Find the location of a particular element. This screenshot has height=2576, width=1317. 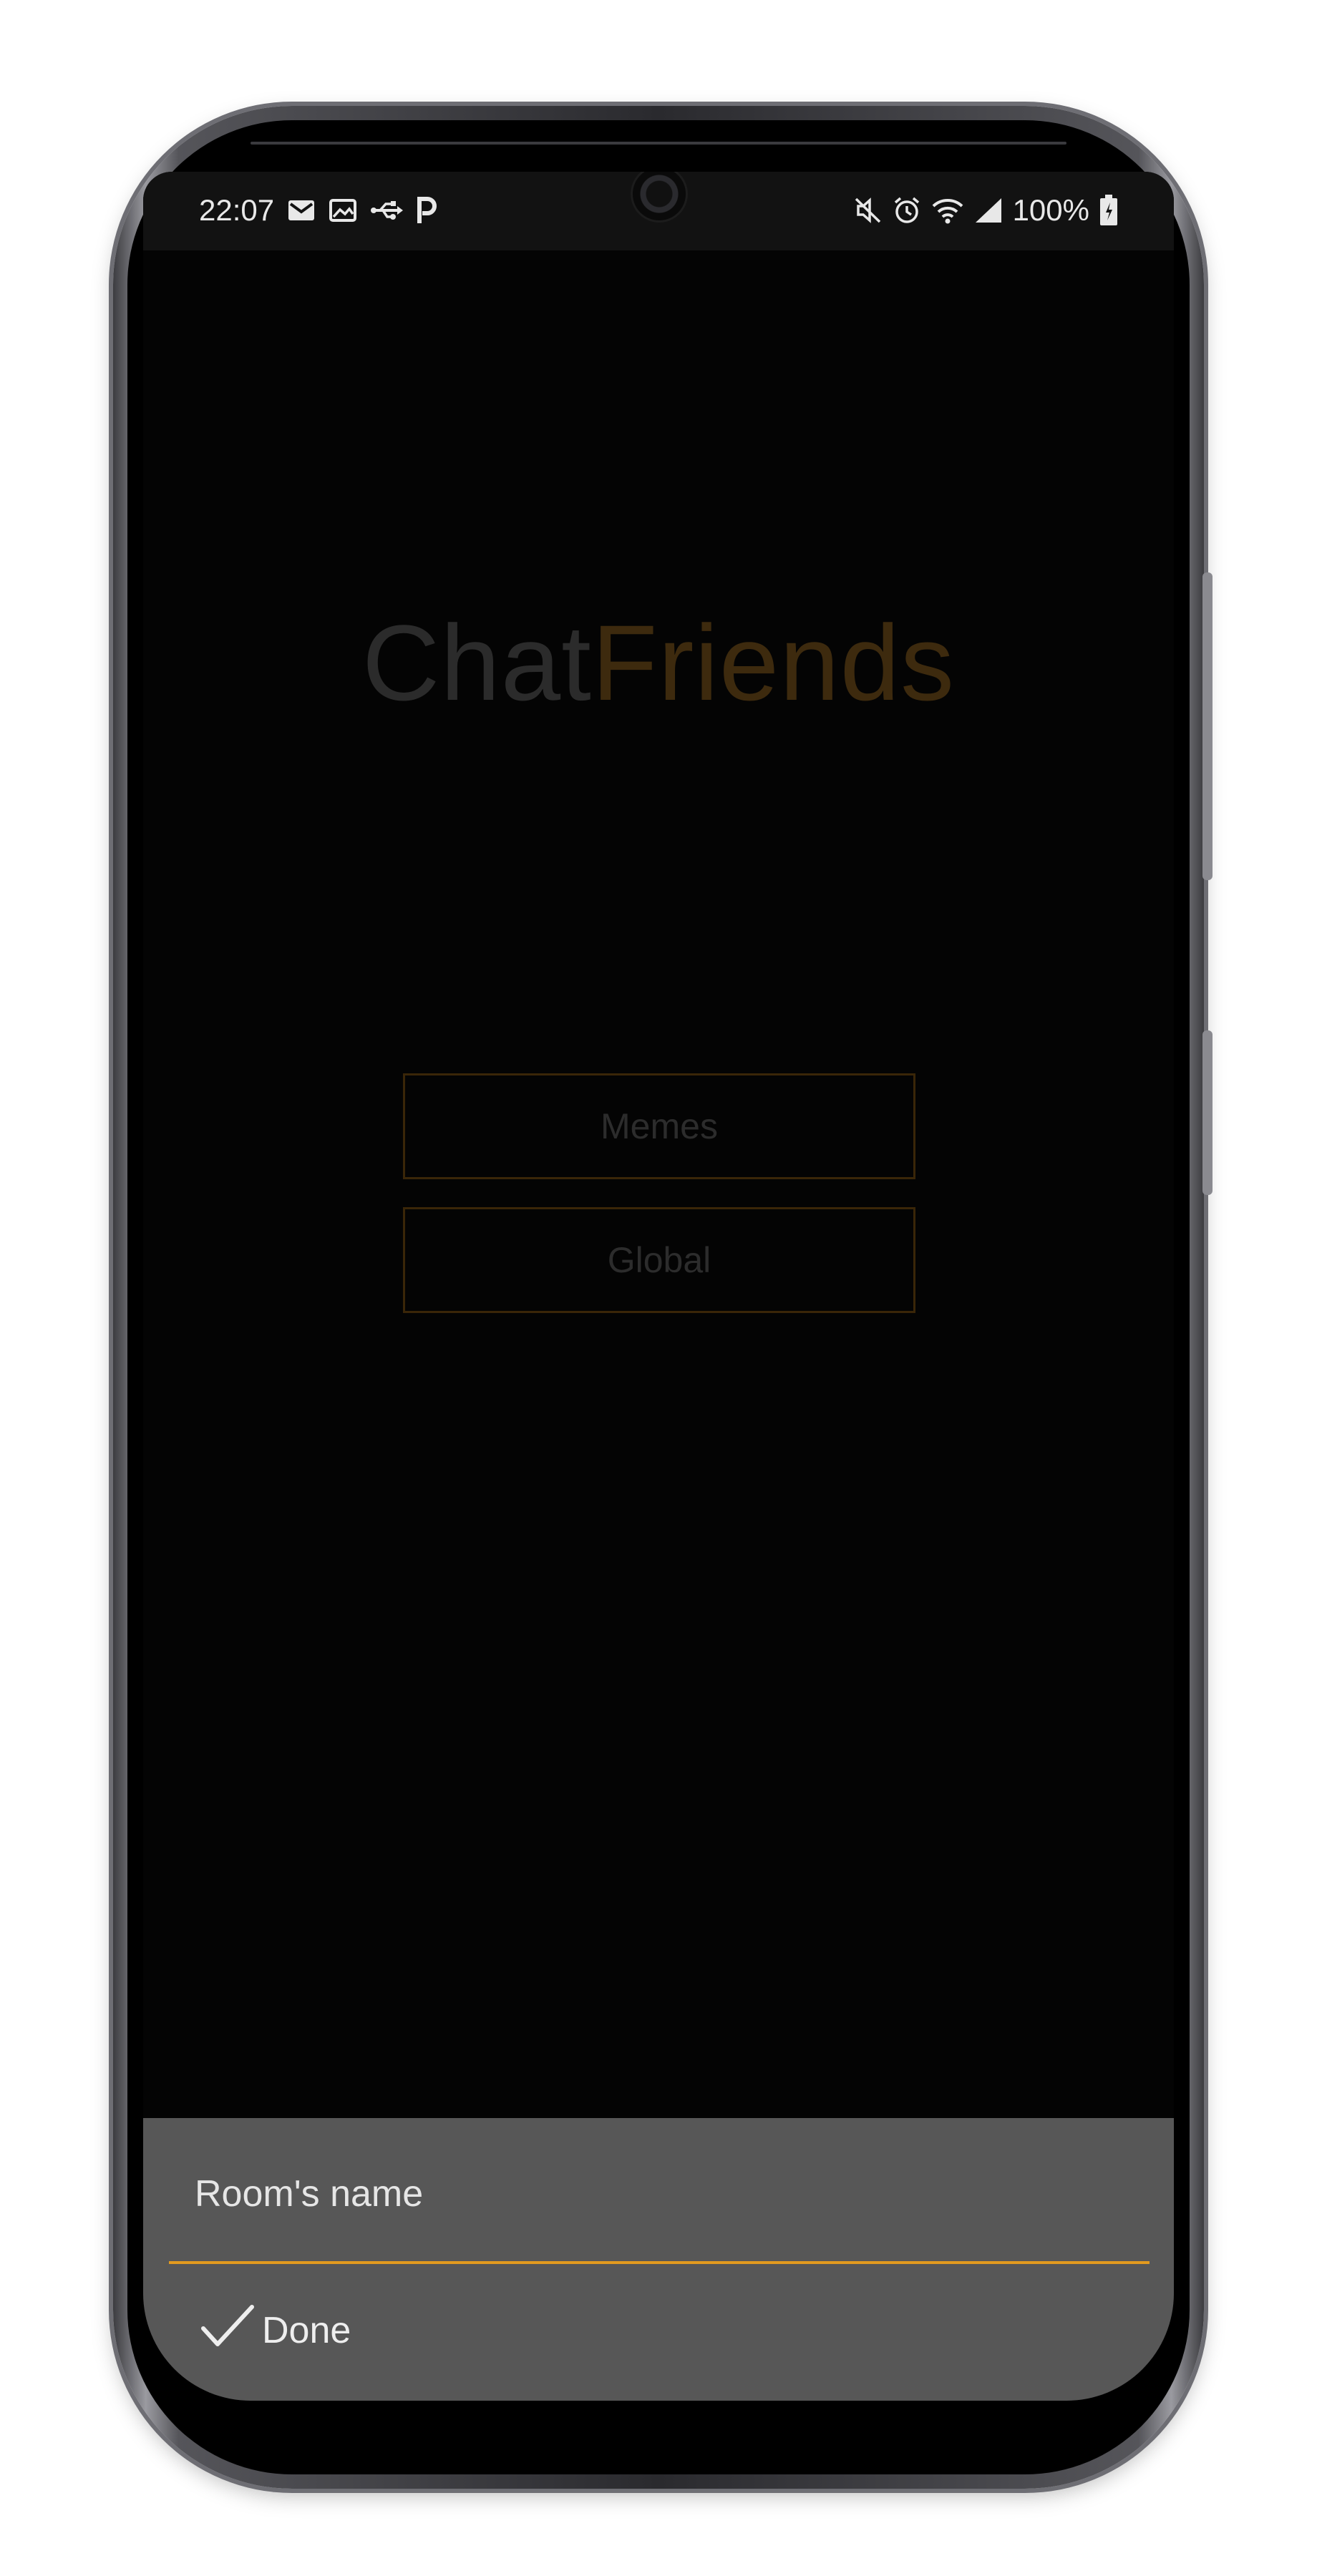

new-room-sheet: Room's name Done is located at coordinates (658, 2259).